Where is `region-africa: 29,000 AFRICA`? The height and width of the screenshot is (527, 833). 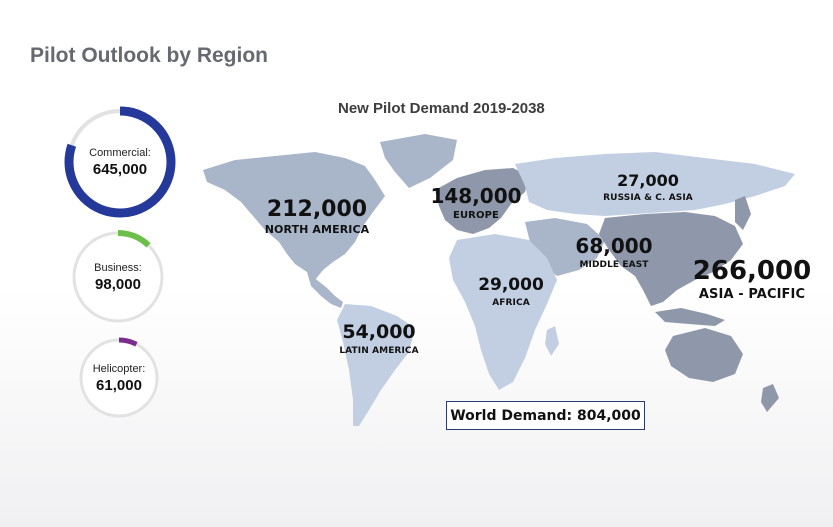 region-africa: 29,000 AFRICA is located at coordinates (511, 291).